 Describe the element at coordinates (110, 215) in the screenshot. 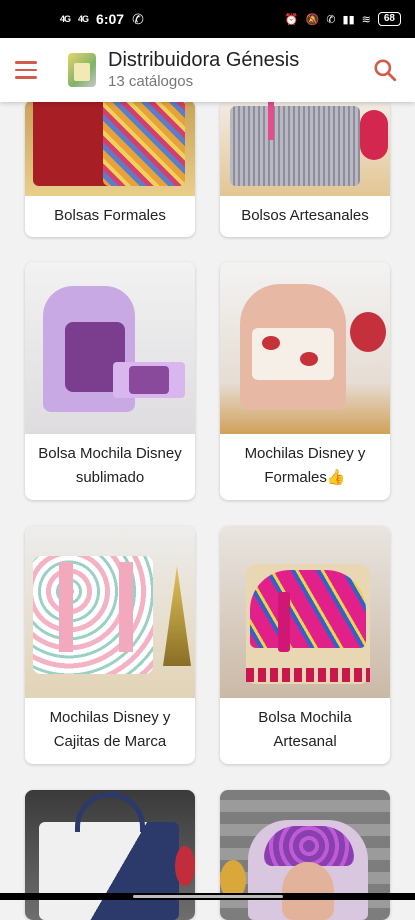

I see `catalog-label: Bolsas Formales` at that location.